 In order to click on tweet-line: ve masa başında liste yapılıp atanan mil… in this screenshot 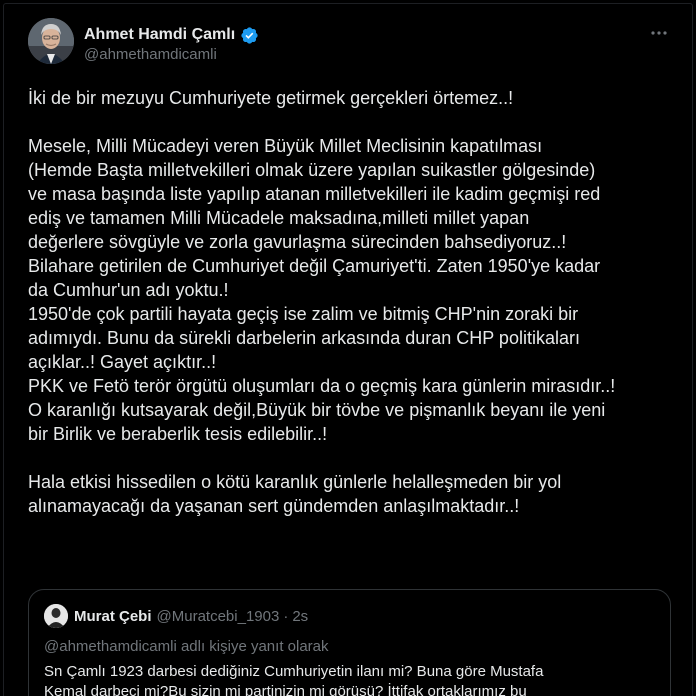, I will do `click(314, 194)`.